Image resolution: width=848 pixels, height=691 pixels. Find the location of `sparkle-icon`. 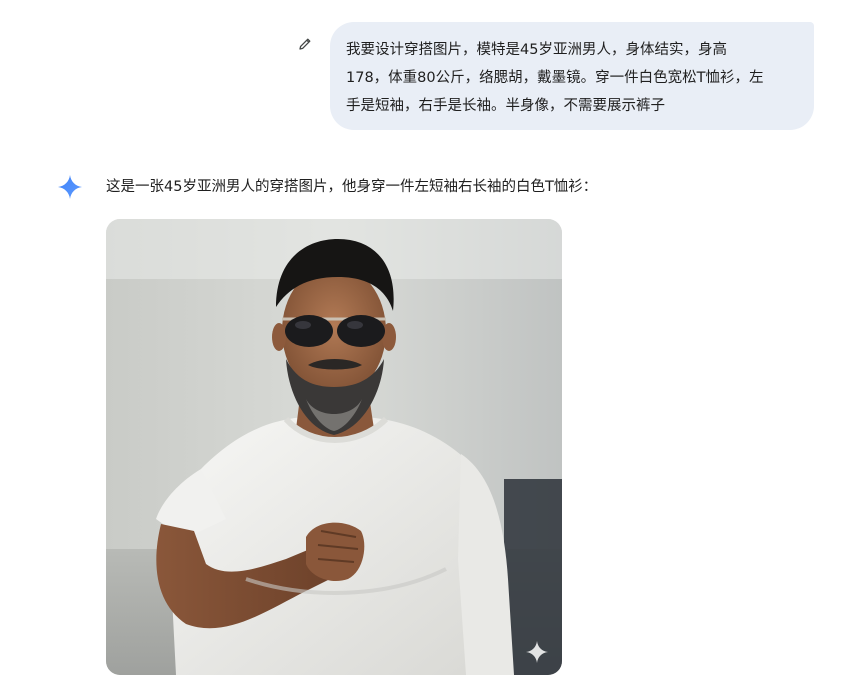

sparkle-icon is located at coordinates (537, 652).